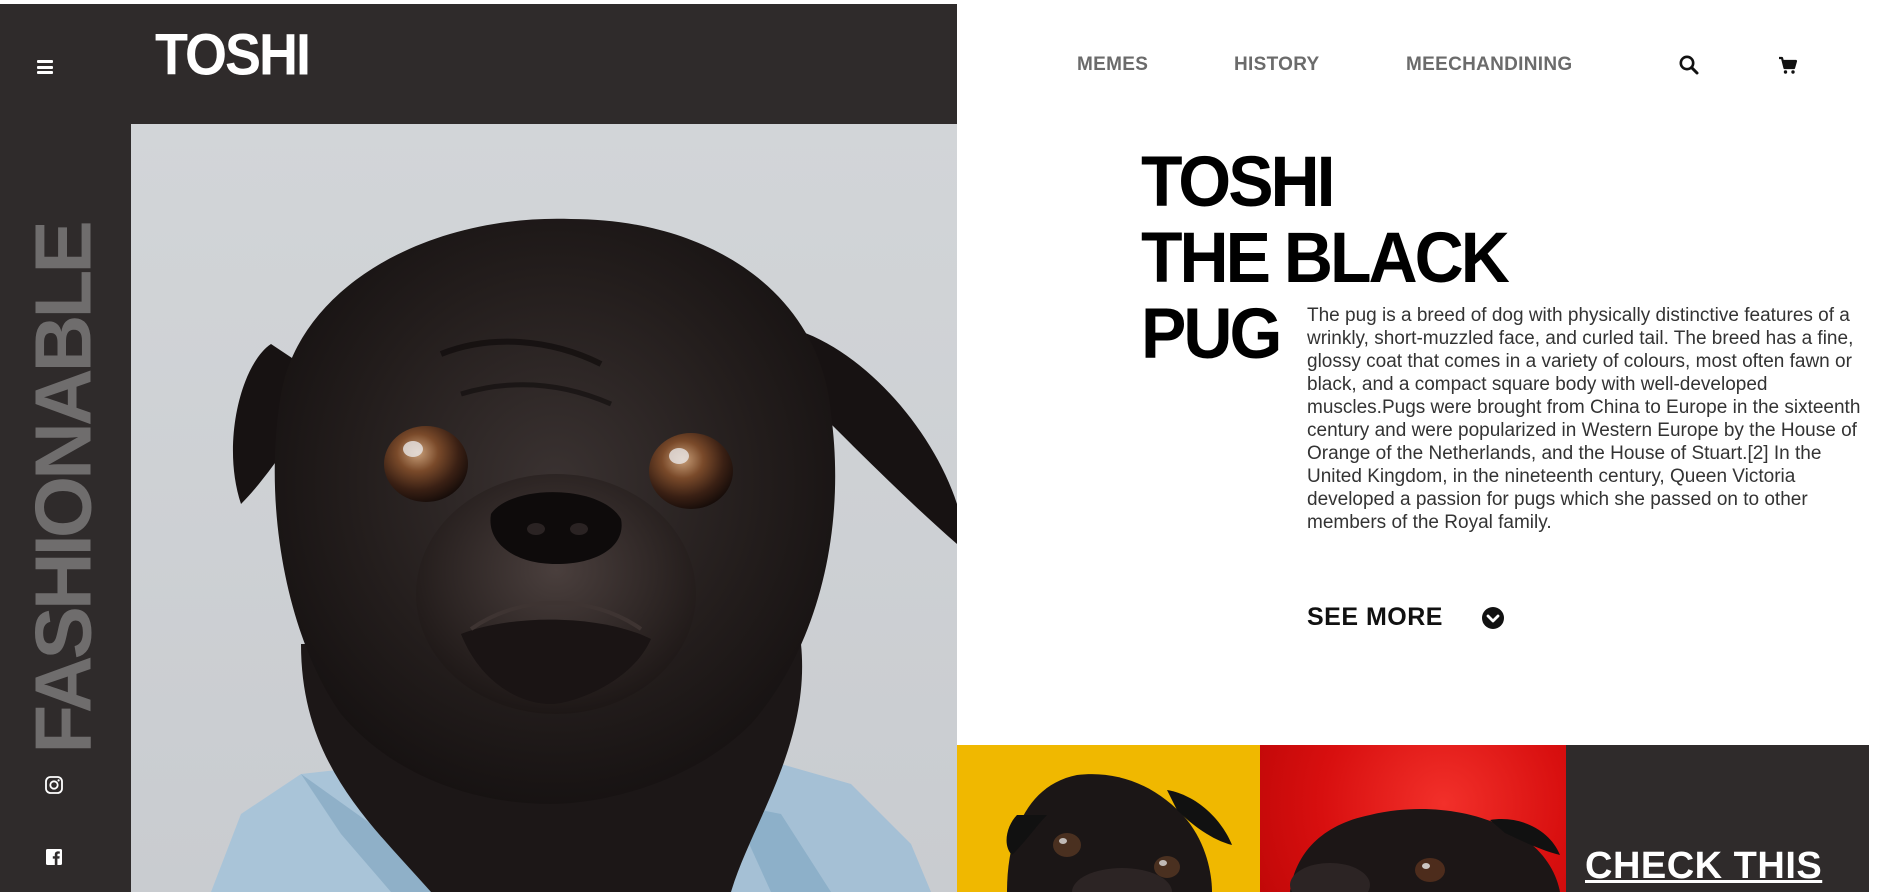 The image size is (1888, 892). Describe the element at coordinates (54, 785) in the screenshot. I see `instagram-icon` at that location.